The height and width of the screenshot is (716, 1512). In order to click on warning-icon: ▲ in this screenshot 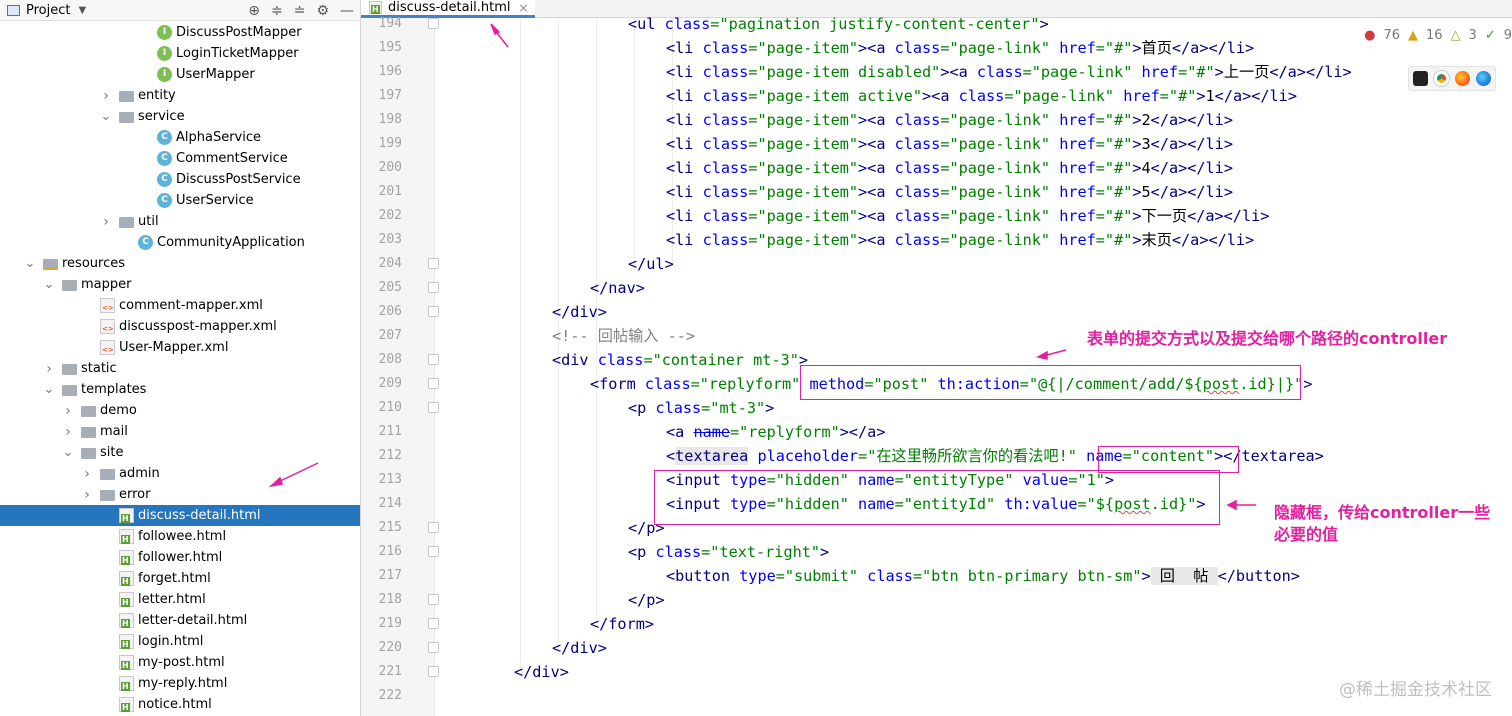, I will do `click(1412, 35)`.